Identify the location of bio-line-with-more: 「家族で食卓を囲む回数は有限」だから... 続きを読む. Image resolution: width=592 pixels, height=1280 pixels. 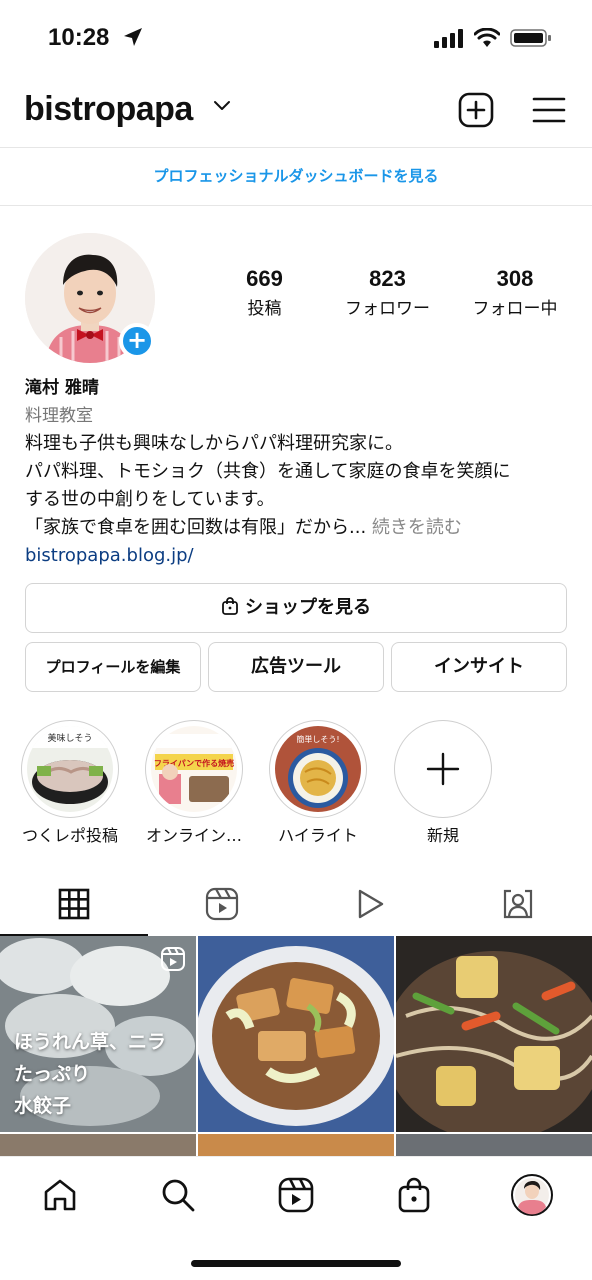
(300, 528).